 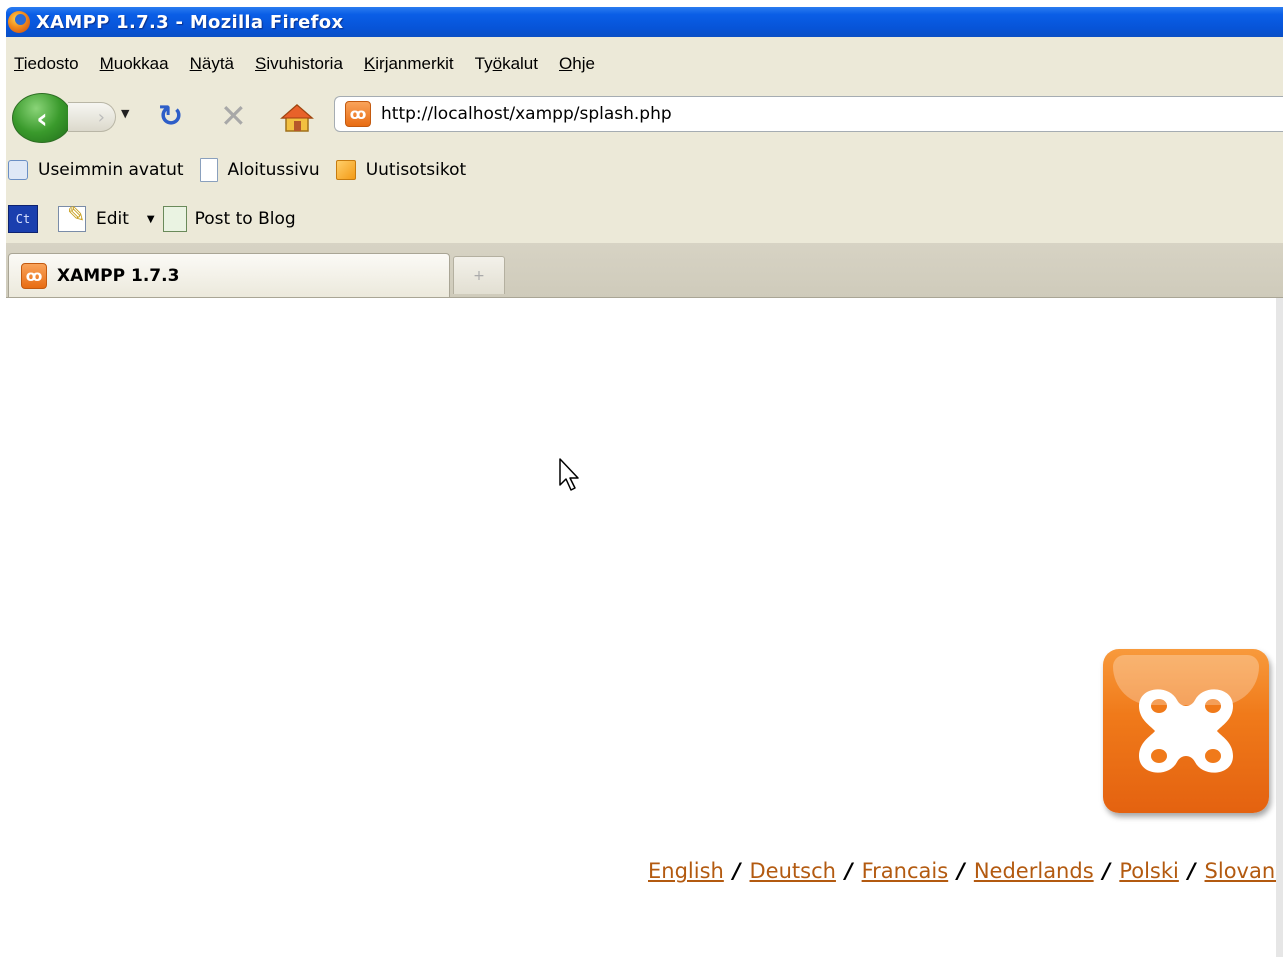 I want to click on bookmark-label: Useimmin avatut, so click(x=111, y=170).